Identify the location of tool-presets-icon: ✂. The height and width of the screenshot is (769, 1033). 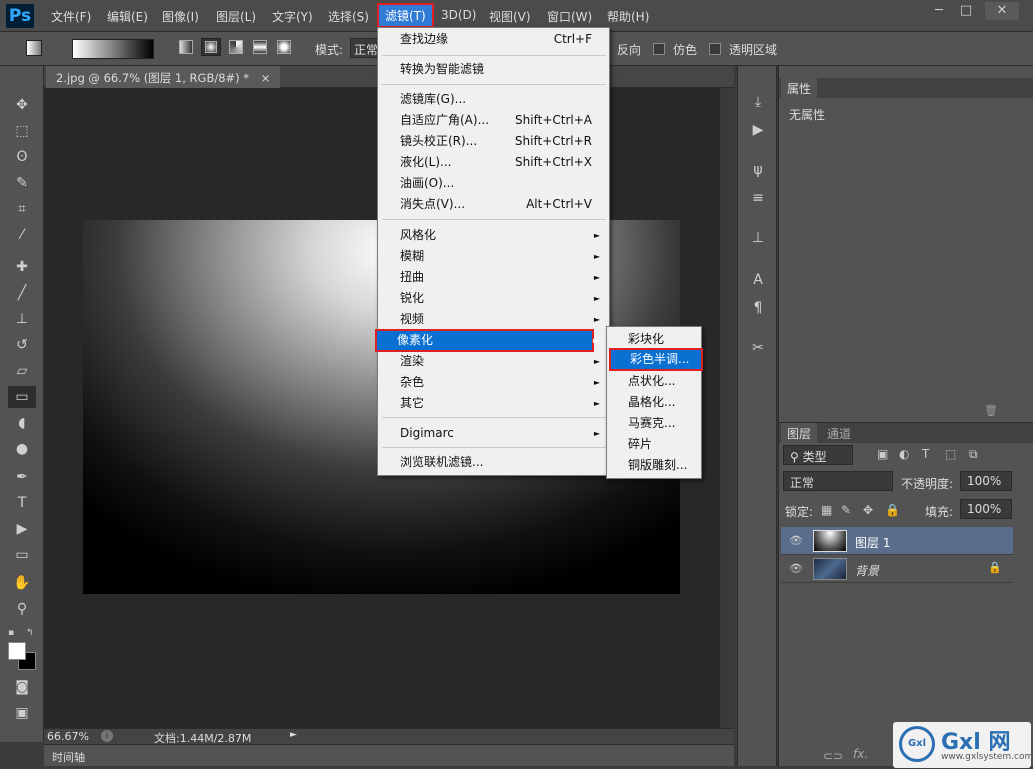
(758, 348).